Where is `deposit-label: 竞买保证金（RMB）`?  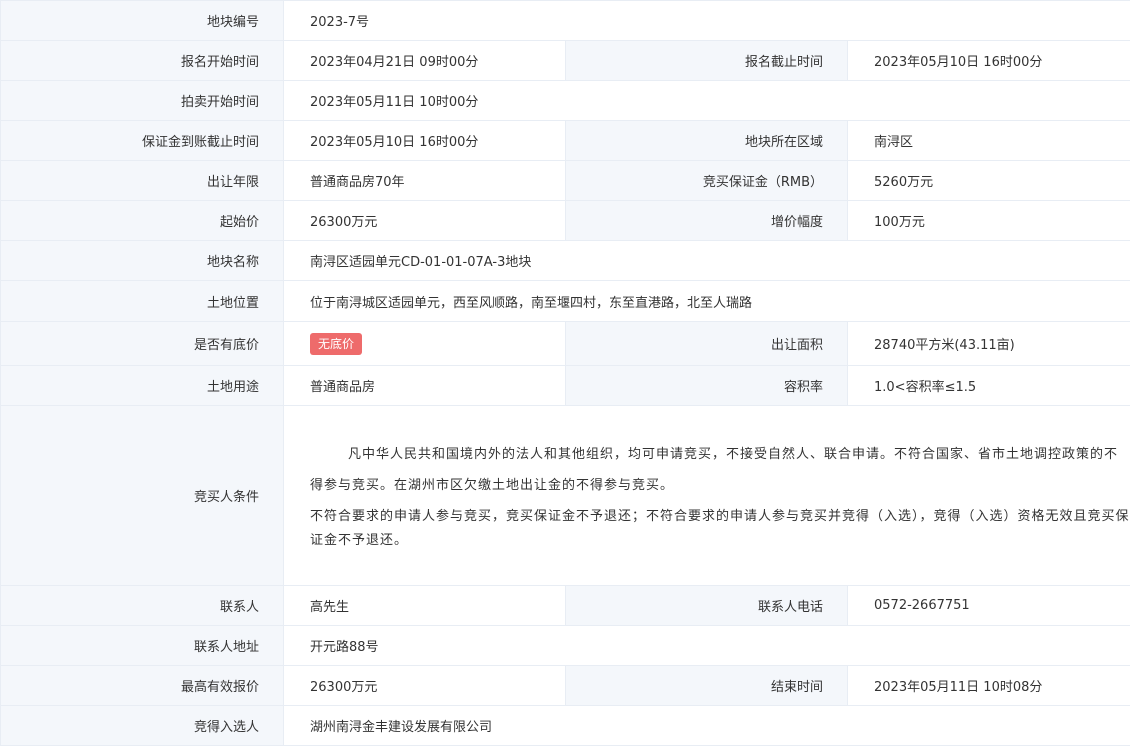 deposit-label: 竞买保证金（RMB） is located at coordinates (706, 180).